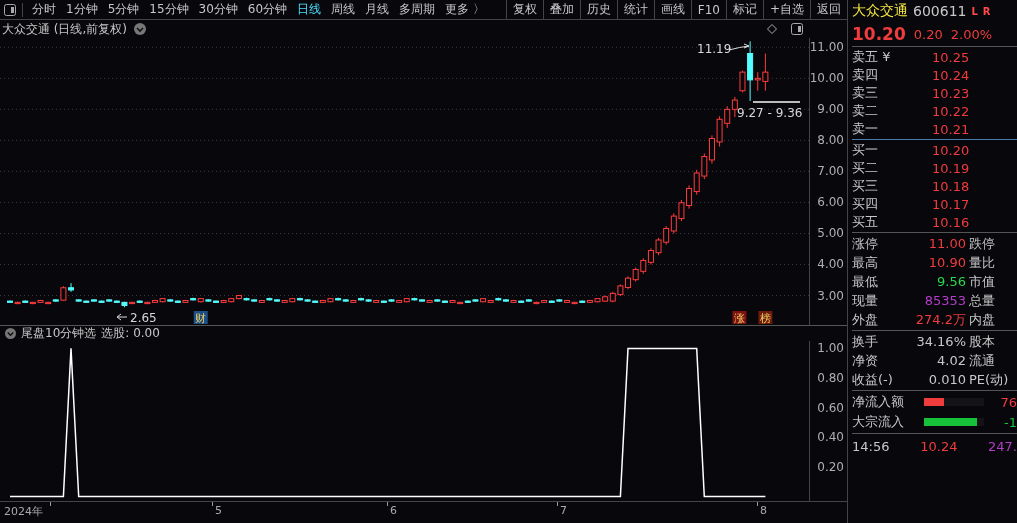  Describe the element at coordinates (951, 150) in the screenshot. I see `order-price: 10.20` at that location.